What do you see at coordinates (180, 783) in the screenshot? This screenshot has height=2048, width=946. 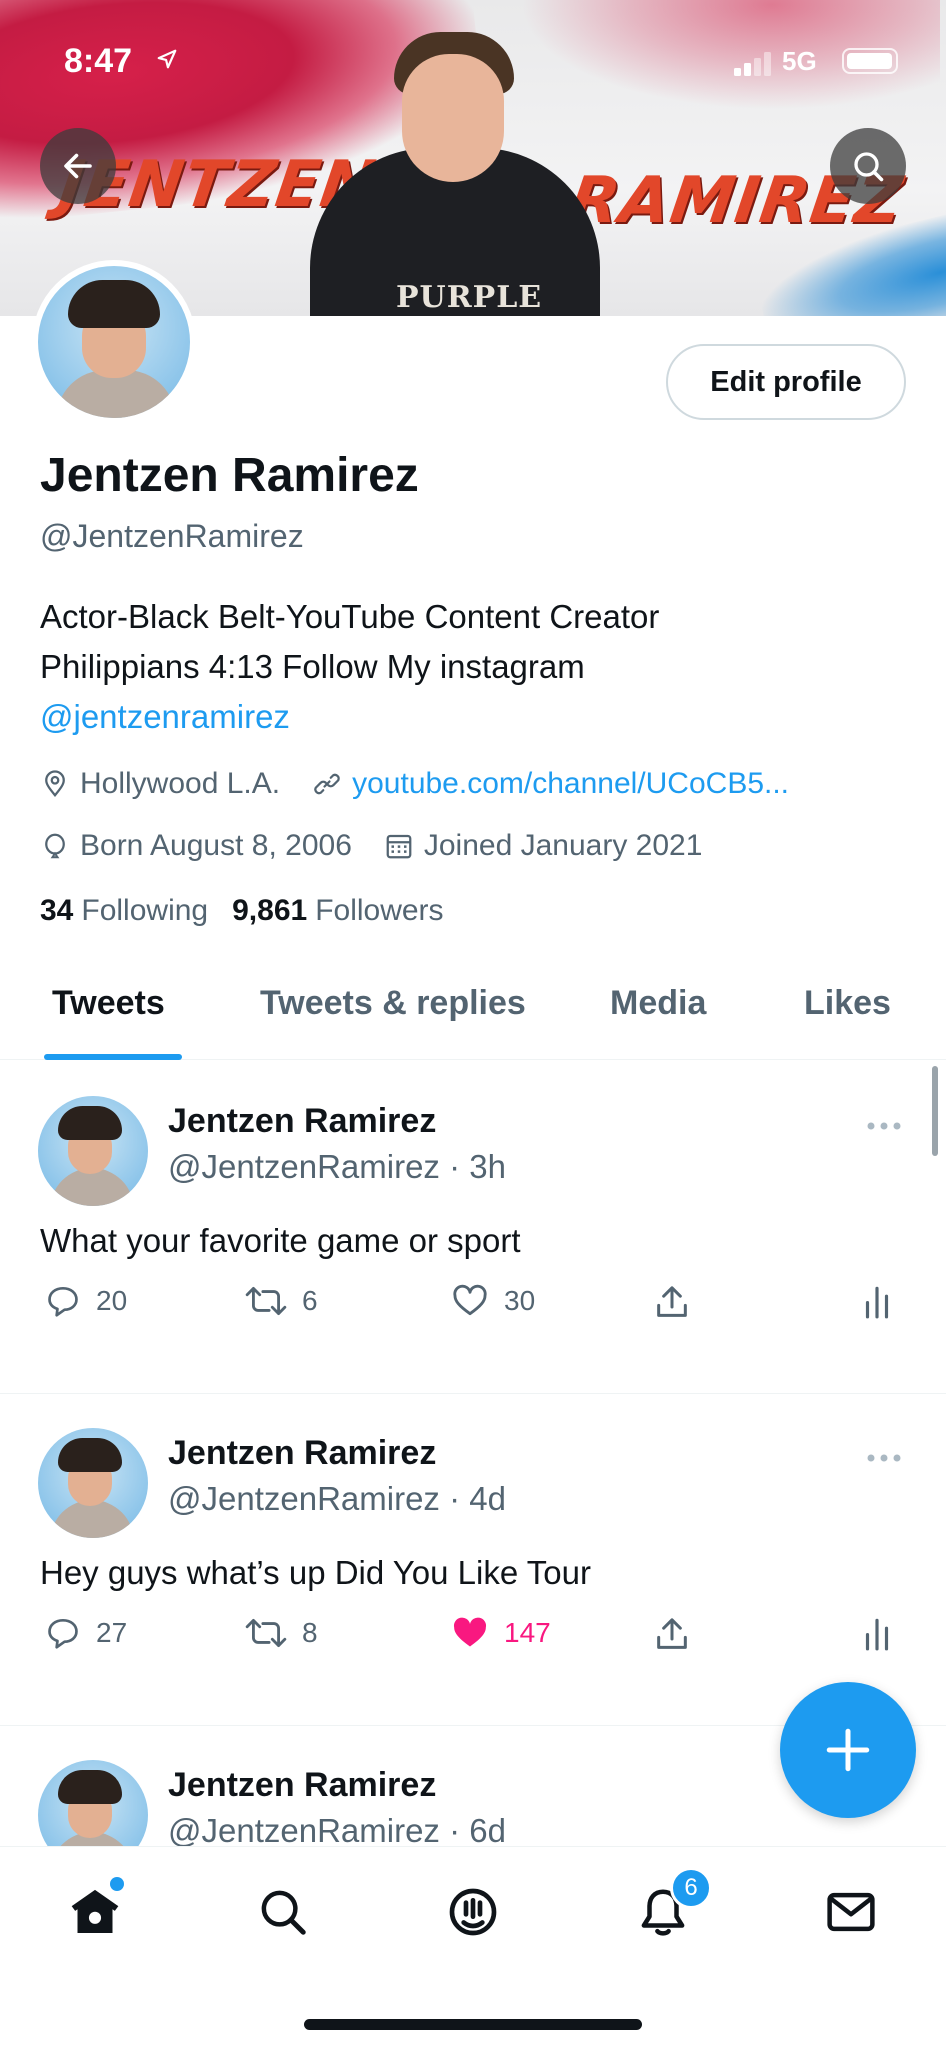 I see `location-text: Hollywood L.A.` at bounding box center [180, 783].